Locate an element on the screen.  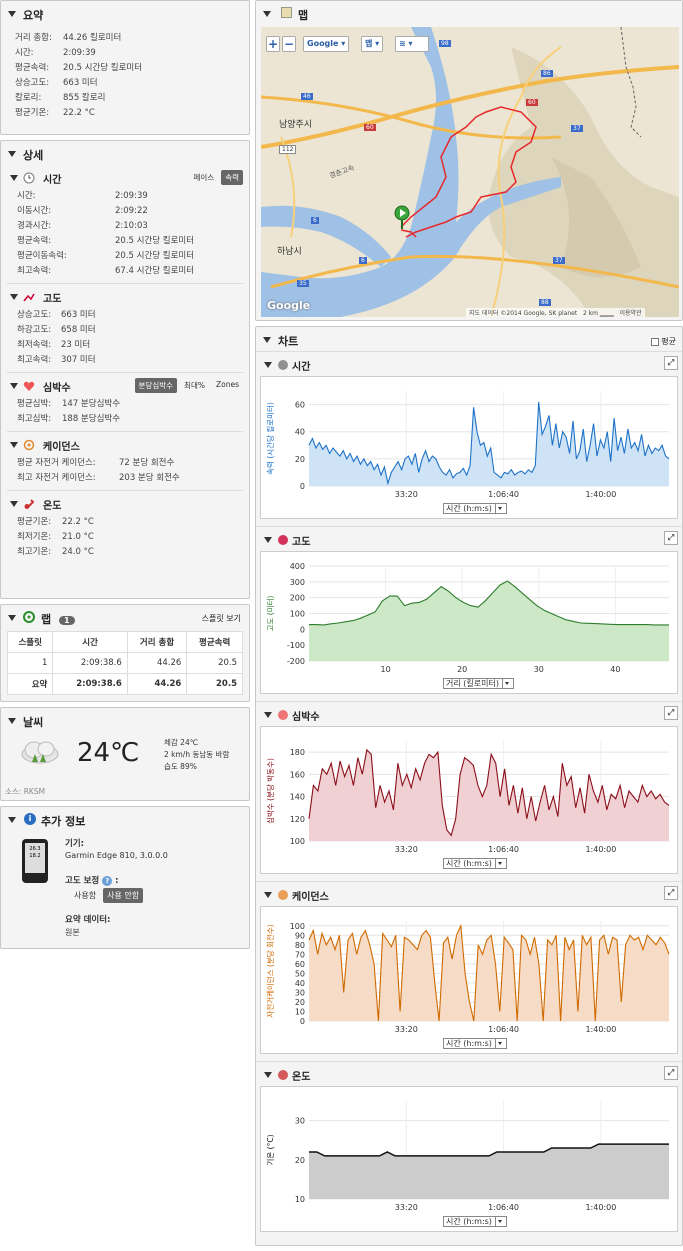
map-header: 맵 is located at coordinates (469, 13).